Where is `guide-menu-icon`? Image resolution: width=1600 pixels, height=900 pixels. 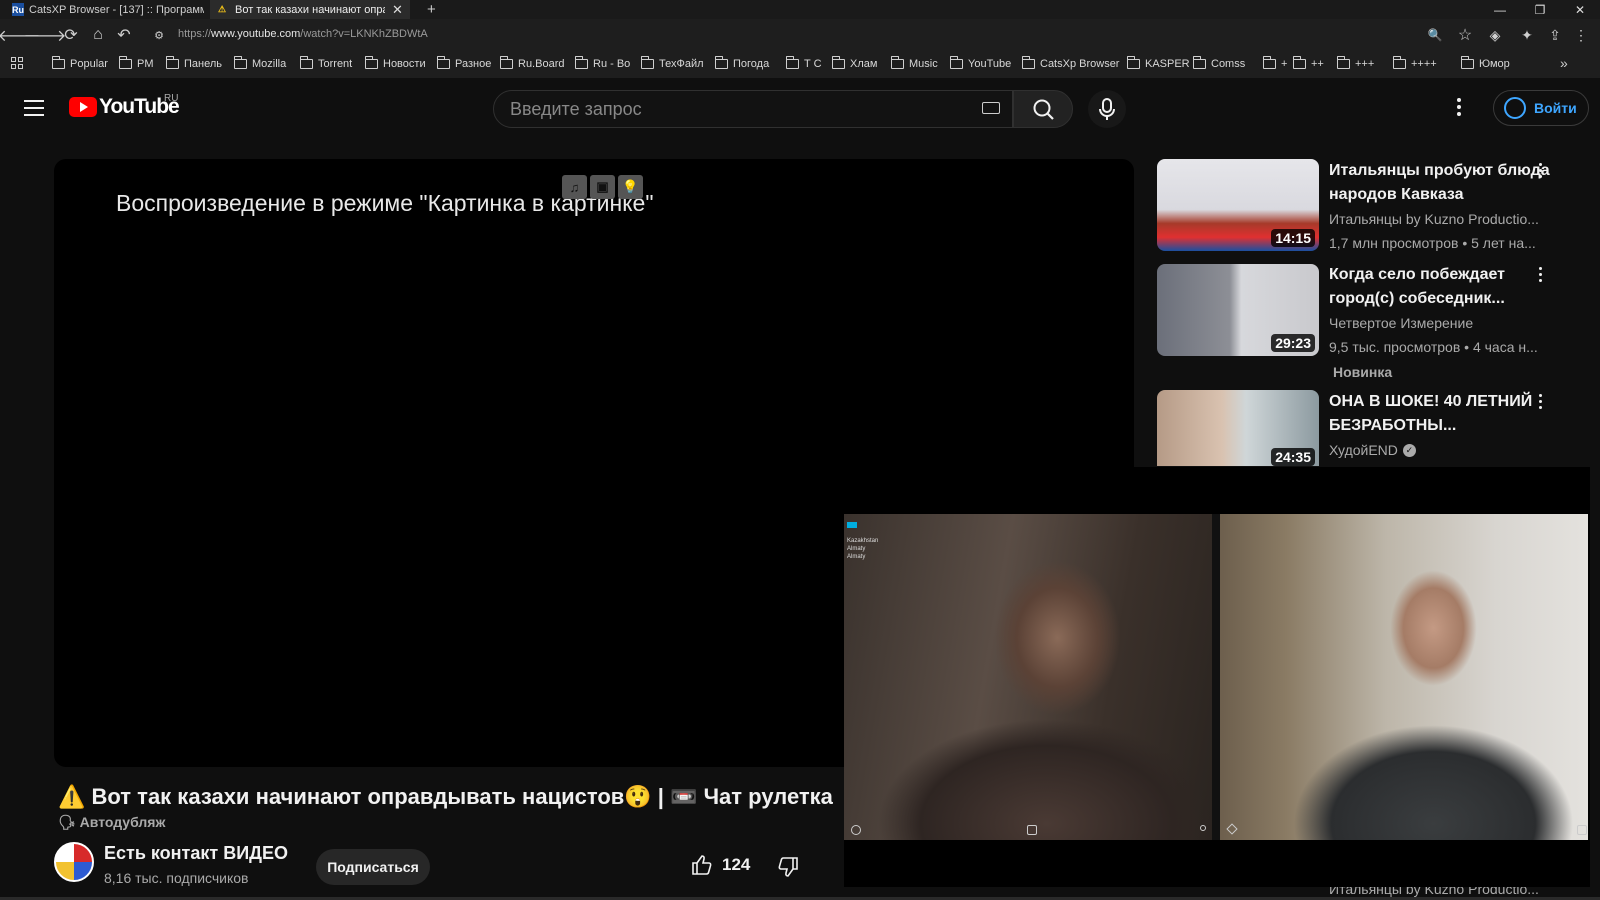 guide-menu-icon is located at coordinates (34, 108).